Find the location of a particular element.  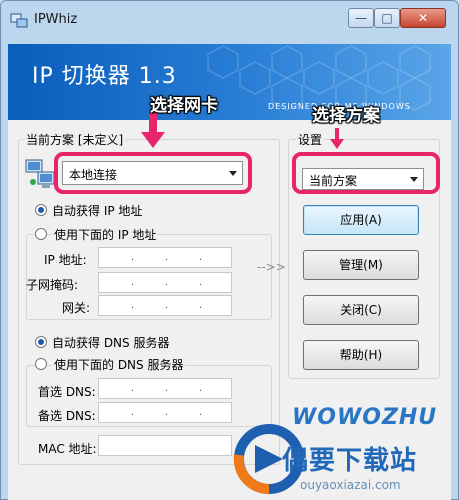

mac-address-label: MAC 地址: is located at coordinates (67, 449).